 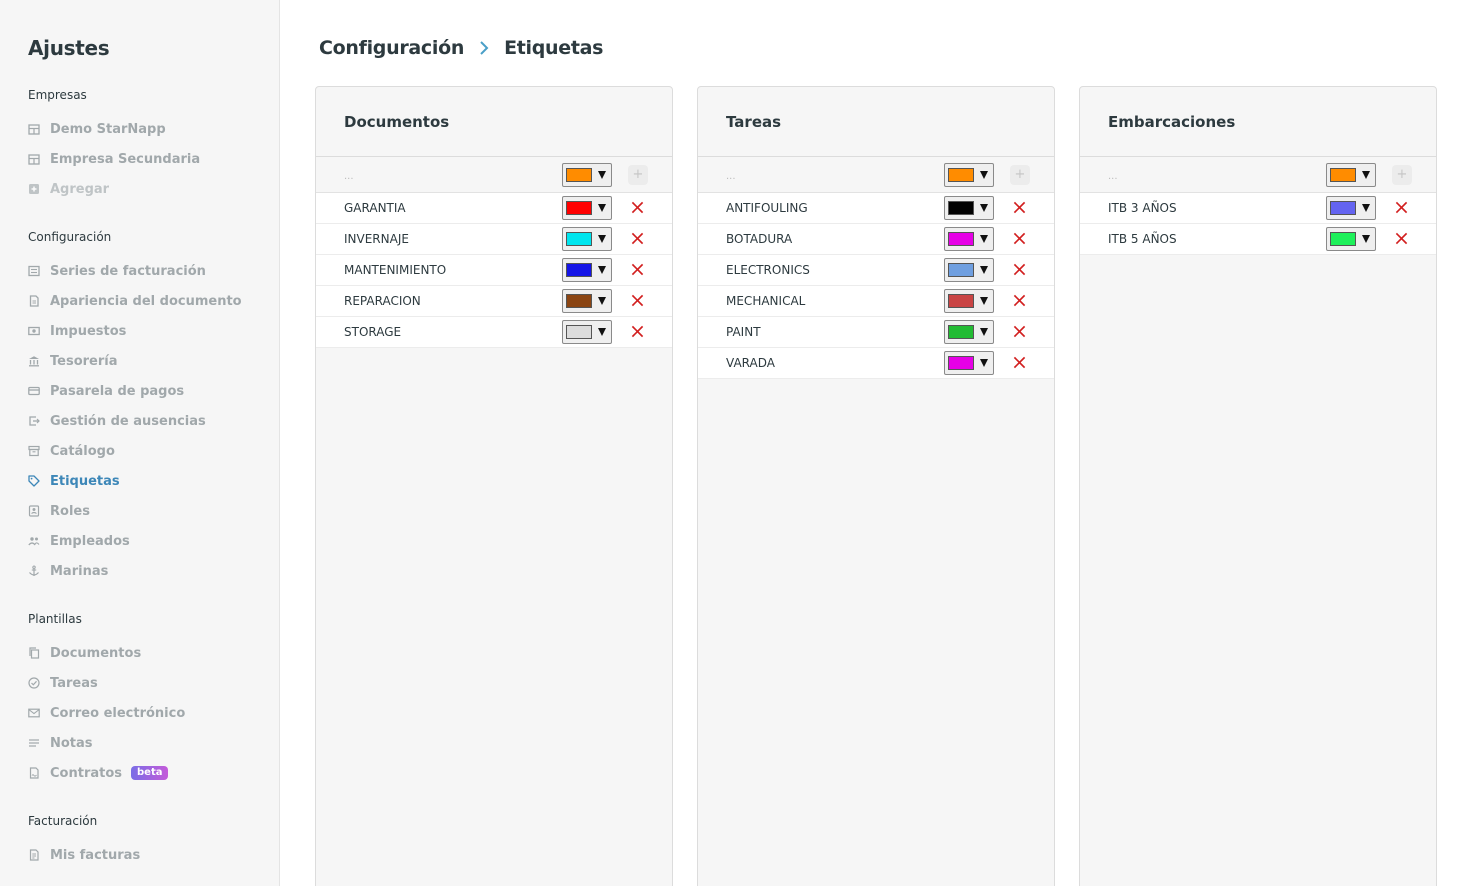 I want to click on sidebar-item-apariencia-del-documento: Apariencia del documento, so click(x=135, y=301).